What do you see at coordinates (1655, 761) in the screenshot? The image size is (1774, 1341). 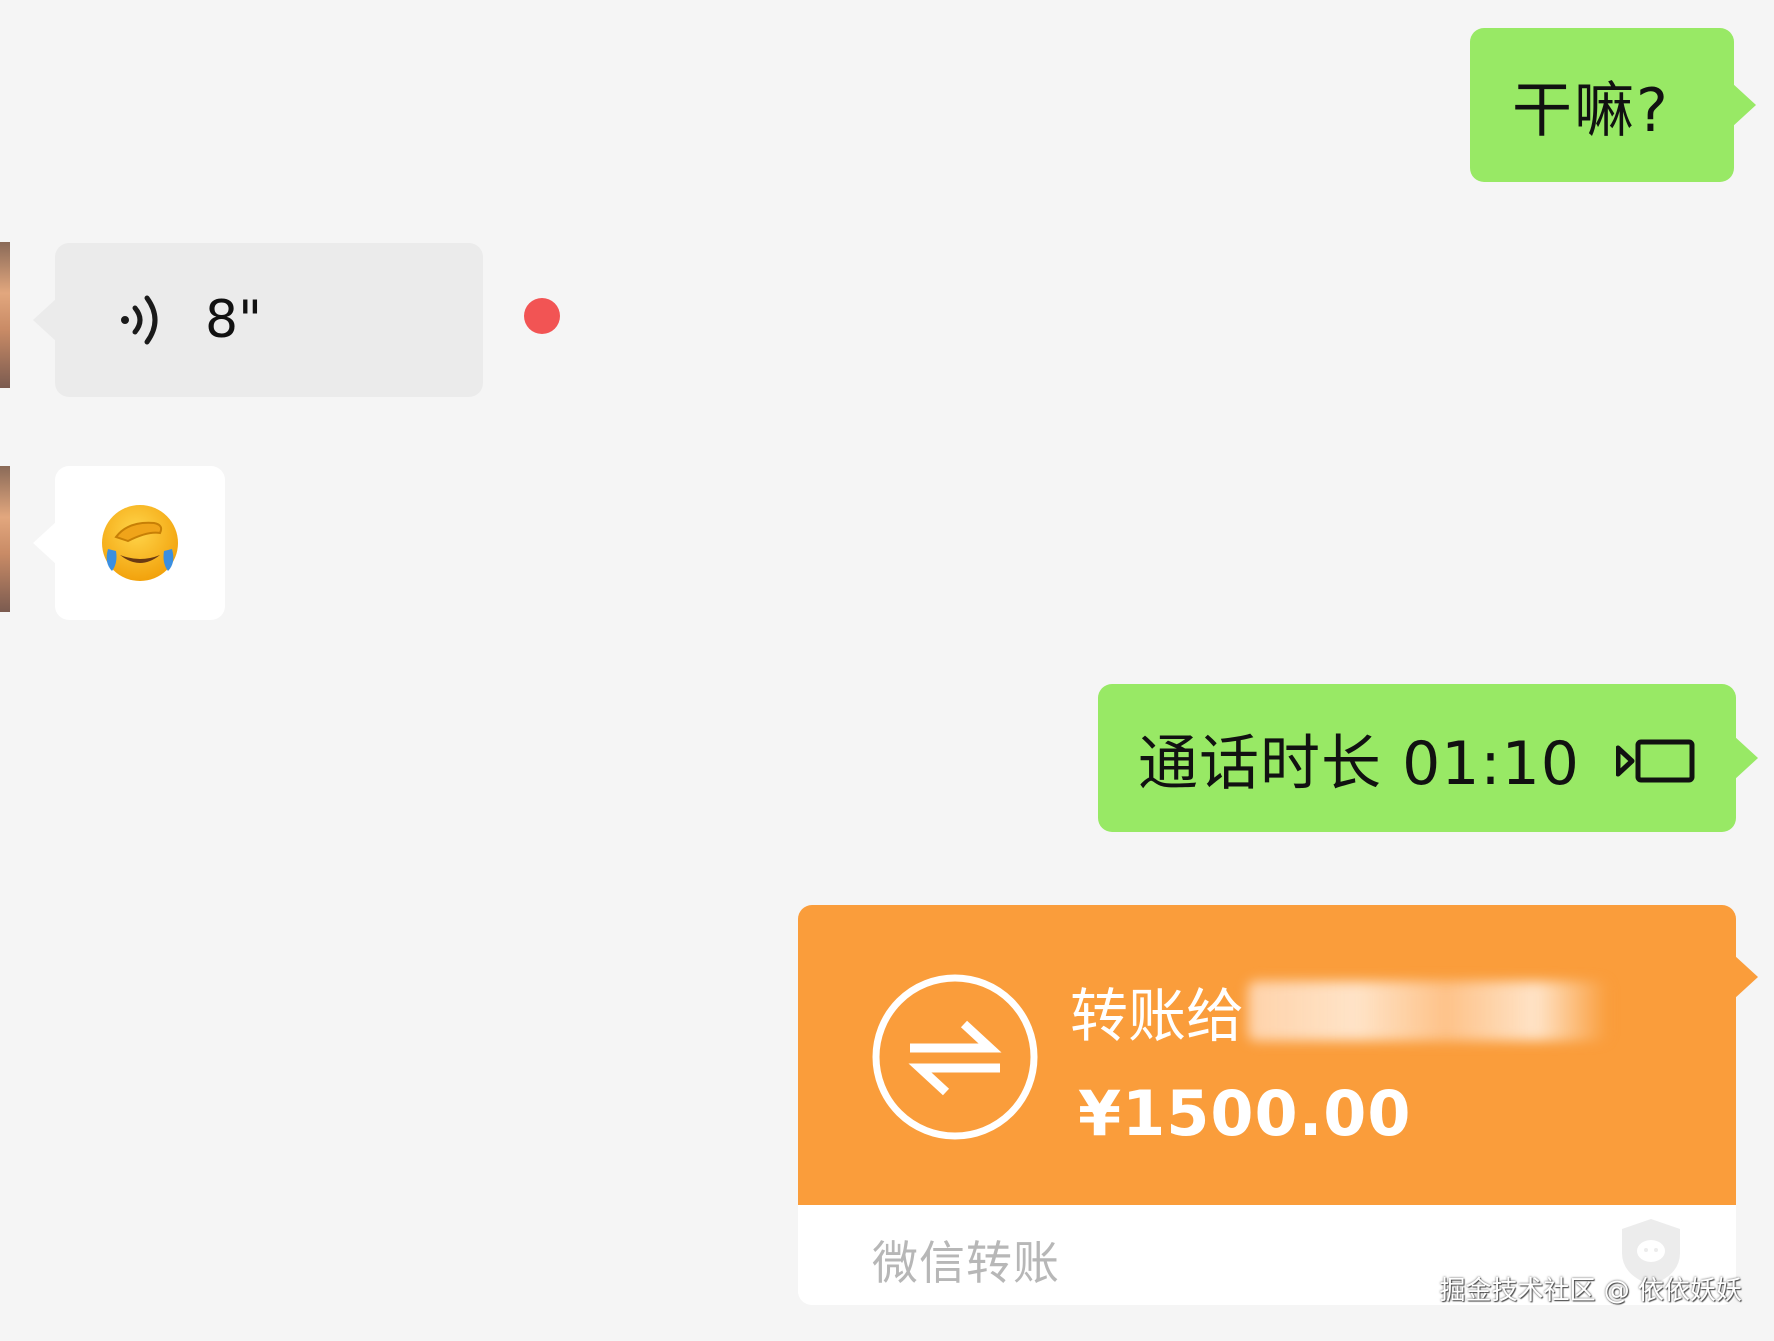 I see `video-call-icon` at bounding box center [1655, 761].